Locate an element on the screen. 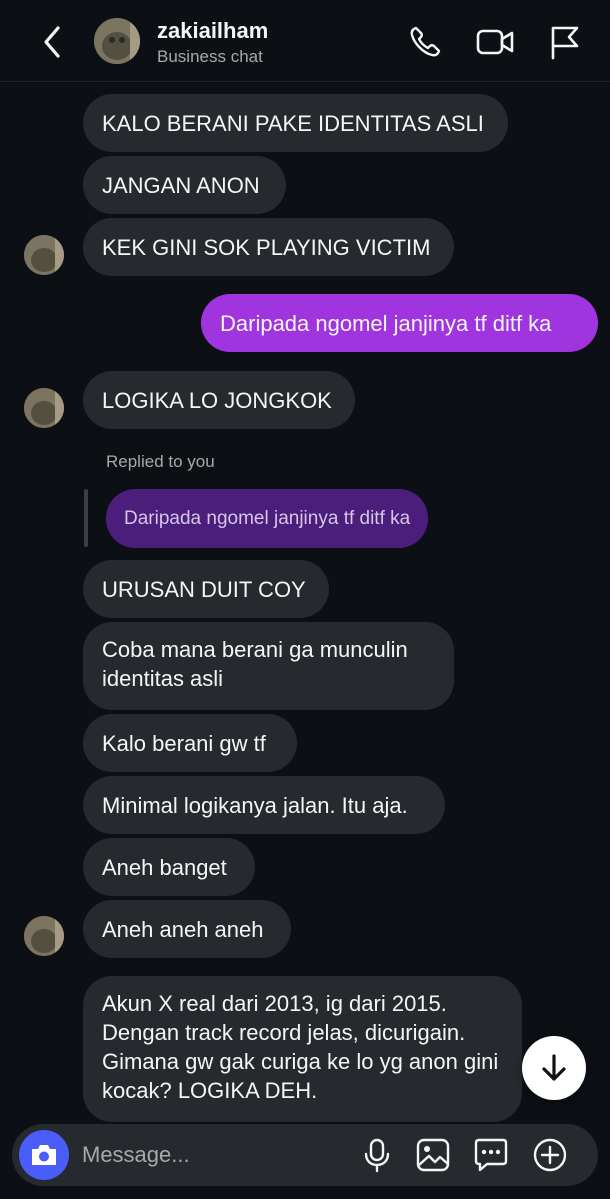  scroll-to-bottom-button is located at coordinates (554, 1068).